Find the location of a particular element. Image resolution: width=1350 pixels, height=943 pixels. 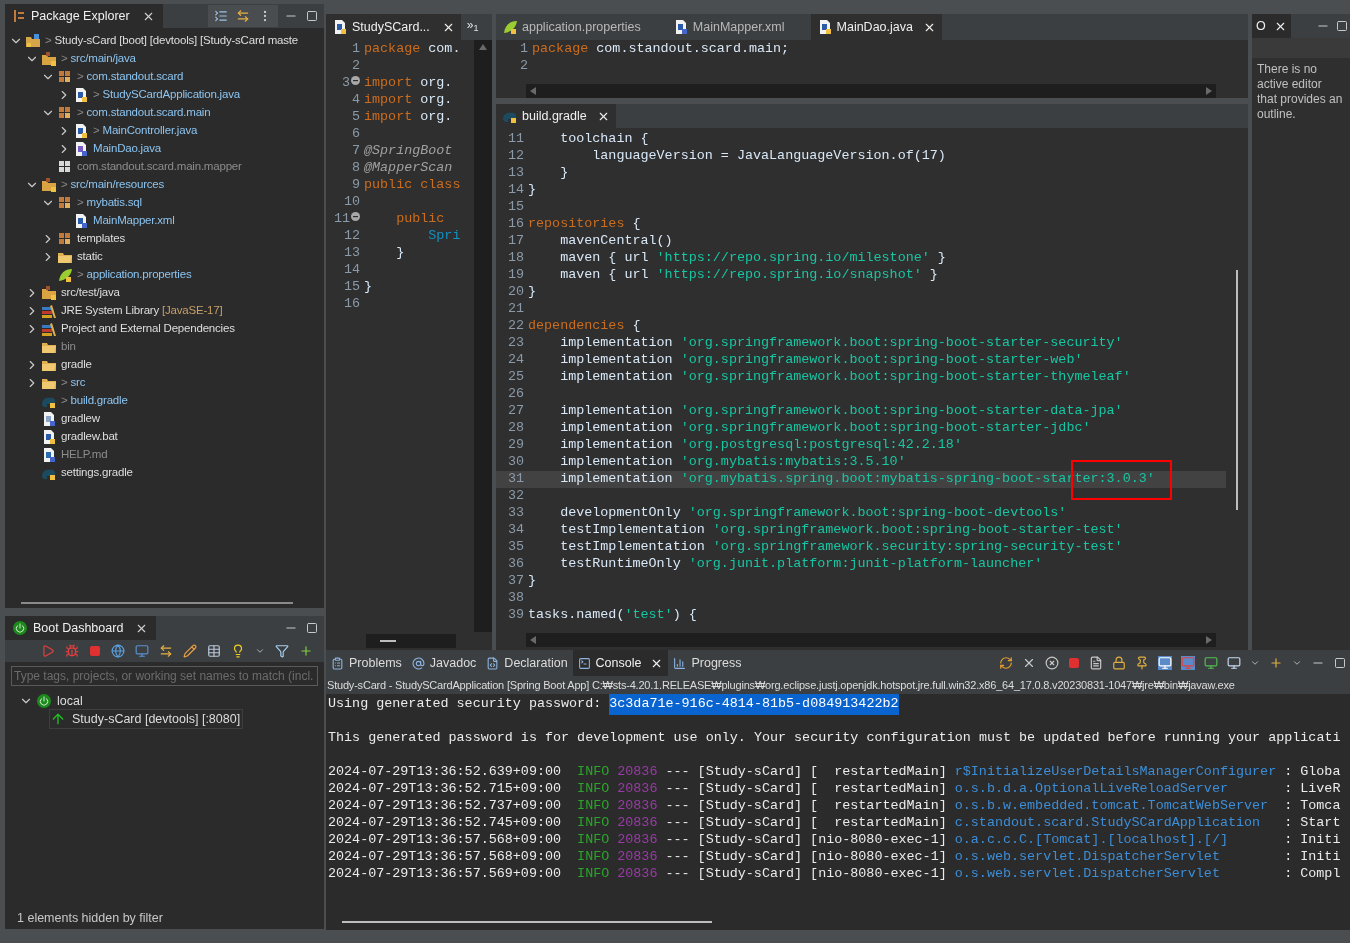

tree-item: static is located at coordinates (90, 257).